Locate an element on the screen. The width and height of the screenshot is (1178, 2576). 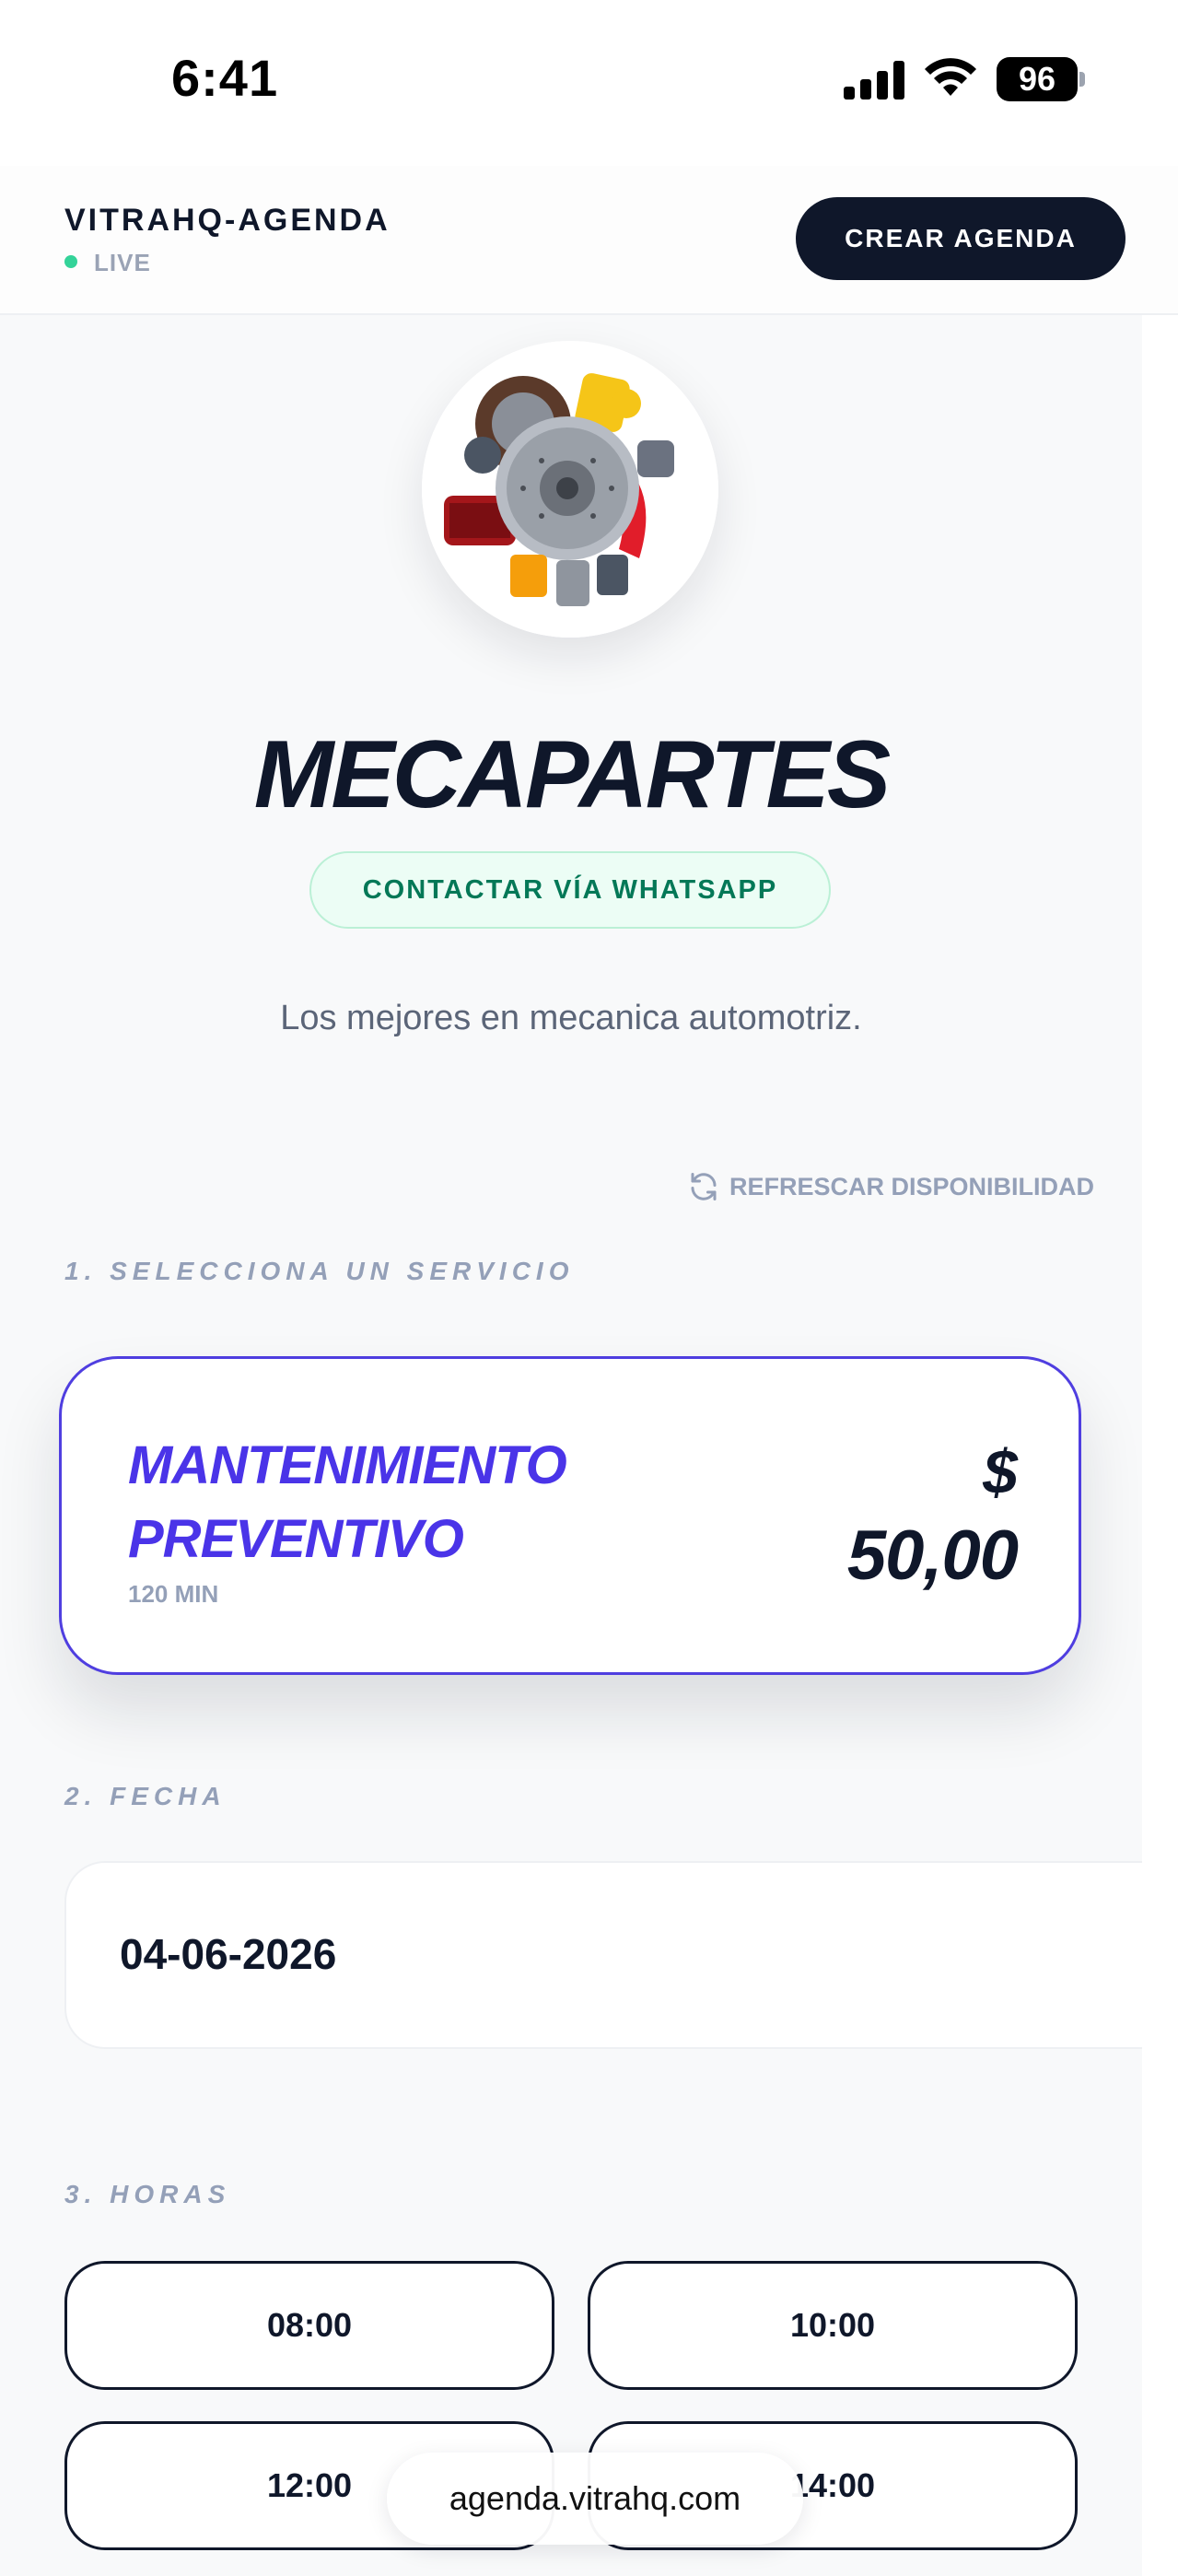
business-name: MECAPARTES is located at coordinates (572, 774).